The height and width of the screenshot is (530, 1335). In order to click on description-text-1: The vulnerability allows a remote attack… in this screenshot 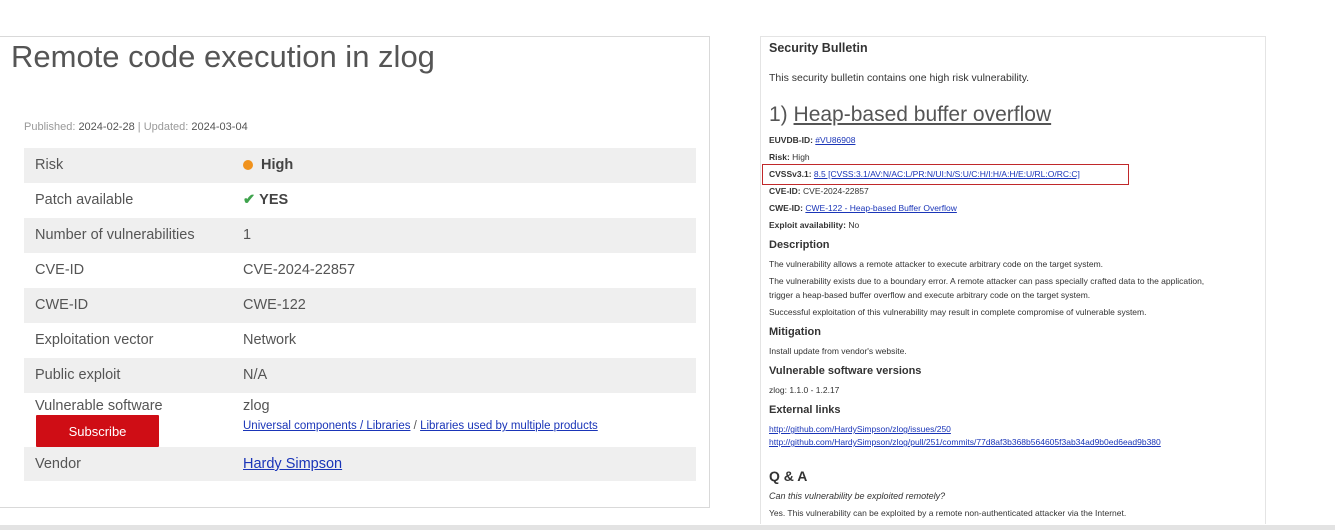, I will do `click(936, 264)`.